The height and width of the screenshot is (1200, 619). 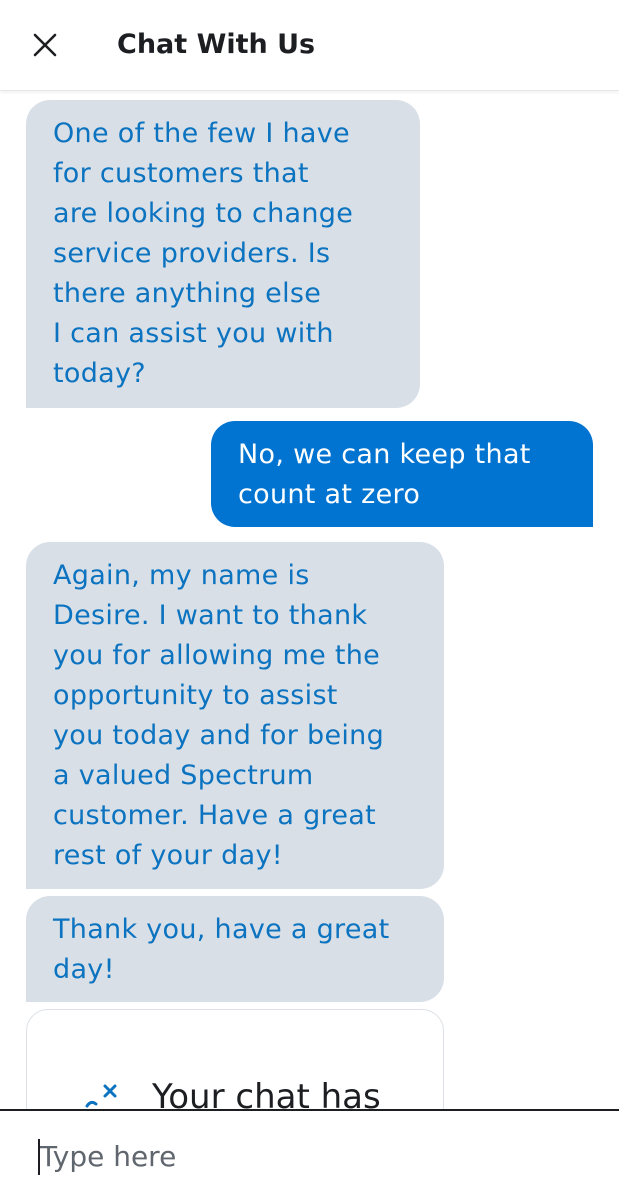 I want to click on message-input-bar, so click(x=309, y=1154).